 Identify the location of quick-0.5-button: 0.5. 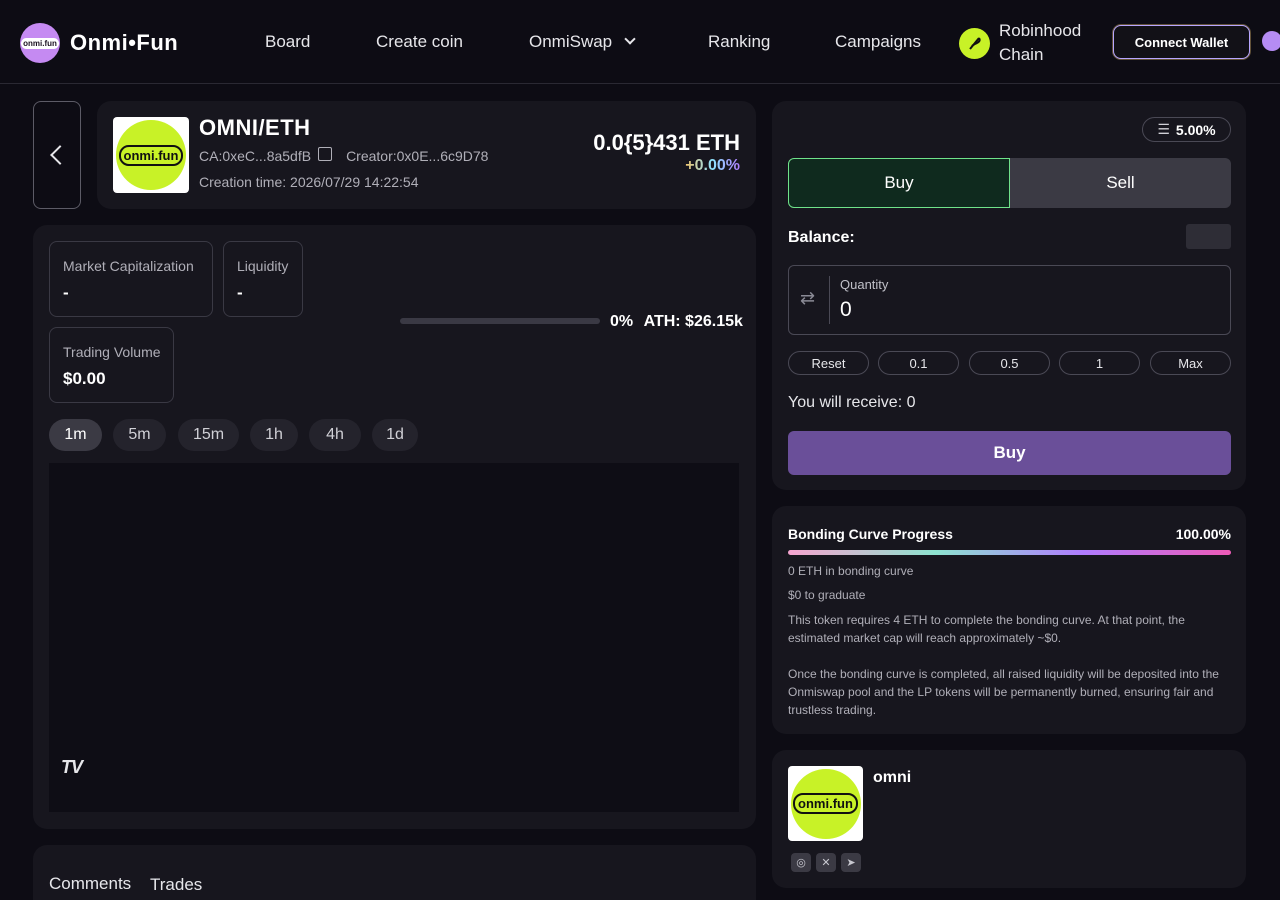
(1009, 363).